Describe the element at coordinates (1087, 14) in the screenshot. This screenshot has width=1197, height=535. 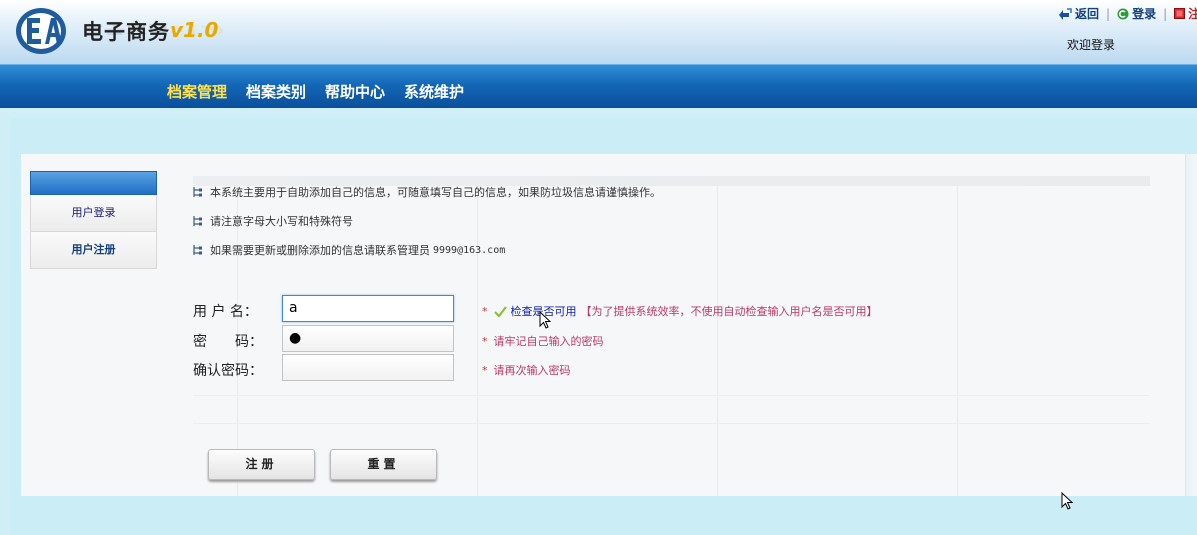
I see `back-link-label: 返回` at that location.